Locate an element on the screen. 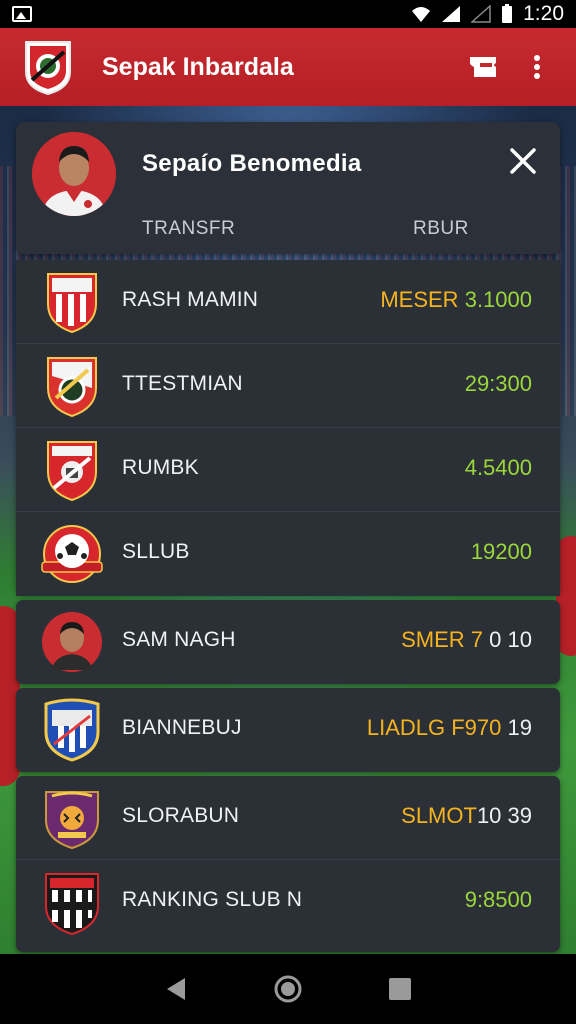 The width and height of the screenshot is (576, 1024). list-item-value: LIADLG F970 19 is located at coordinates (449, 727).